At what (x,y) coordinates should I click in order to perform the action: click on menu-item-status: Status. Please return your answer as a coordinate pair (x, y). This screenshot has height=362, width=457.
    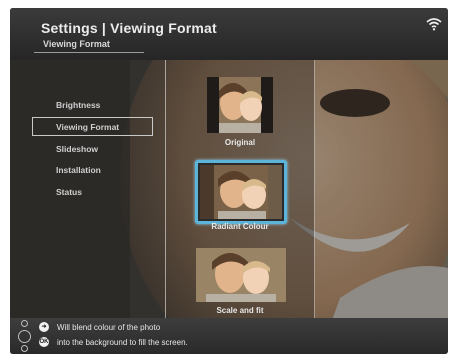
    Looking at the image, I should click on (69, 192).